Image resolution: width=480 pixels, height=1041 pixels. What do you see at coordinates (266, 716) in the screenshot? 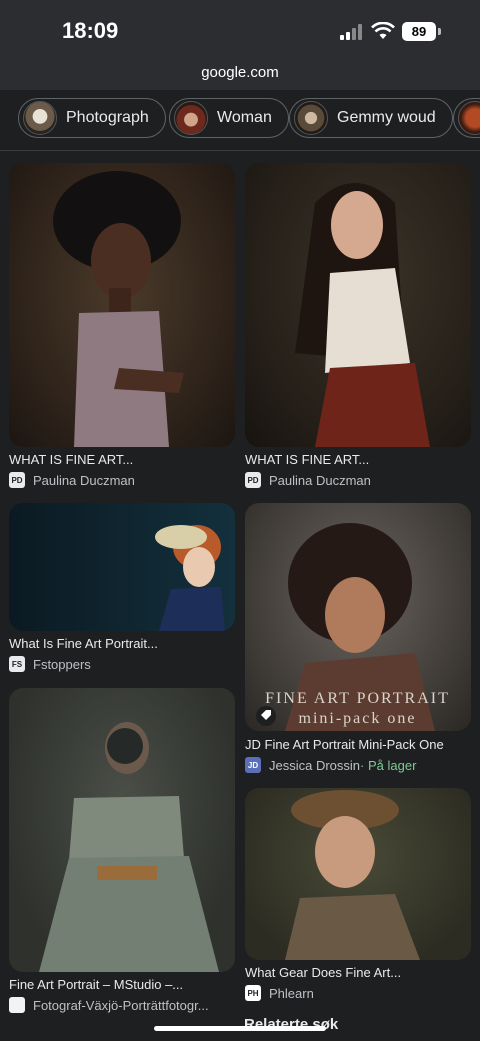
I see `price-tag-icon` at bounding box center [266, 716].